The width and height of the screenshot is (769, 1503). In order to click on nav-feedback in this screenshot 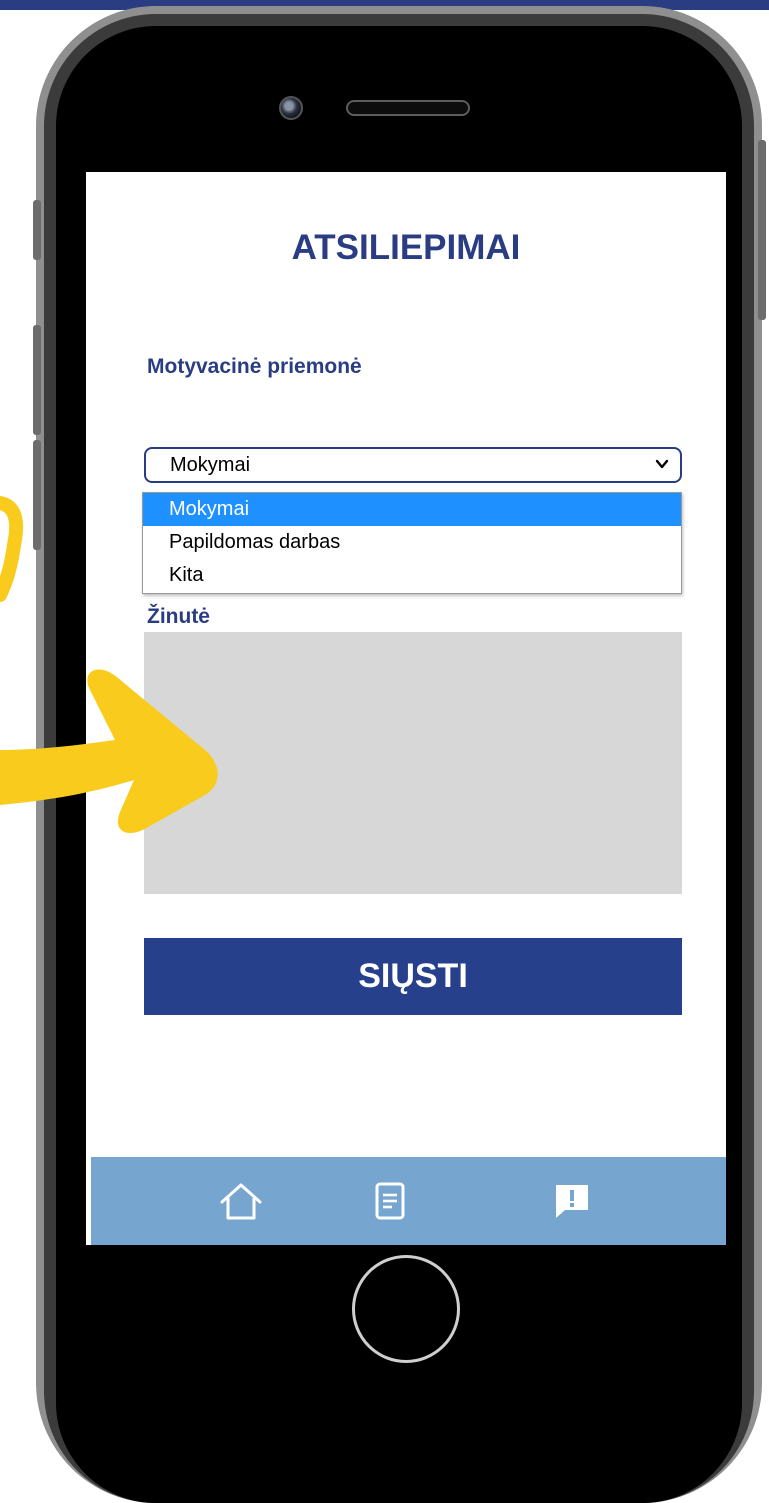, I will do `click(572, 1201)`.